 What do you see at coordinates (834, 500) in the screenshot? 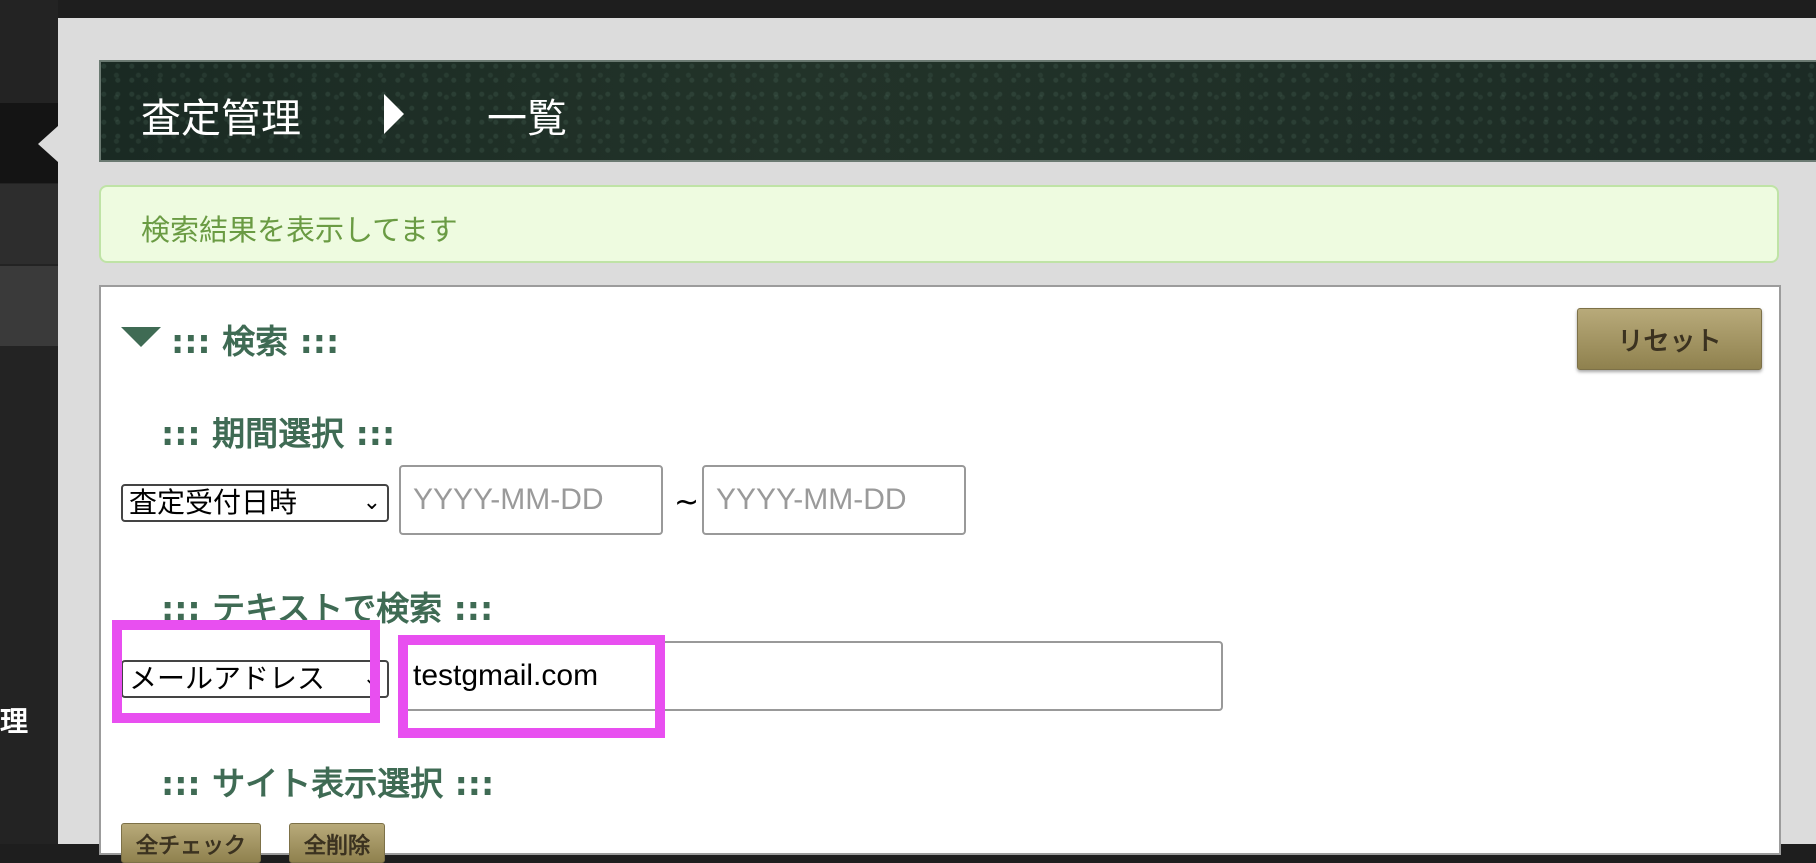
I see `date-to-input: YYYY-MM-DD` at bounding box center [834, 500].